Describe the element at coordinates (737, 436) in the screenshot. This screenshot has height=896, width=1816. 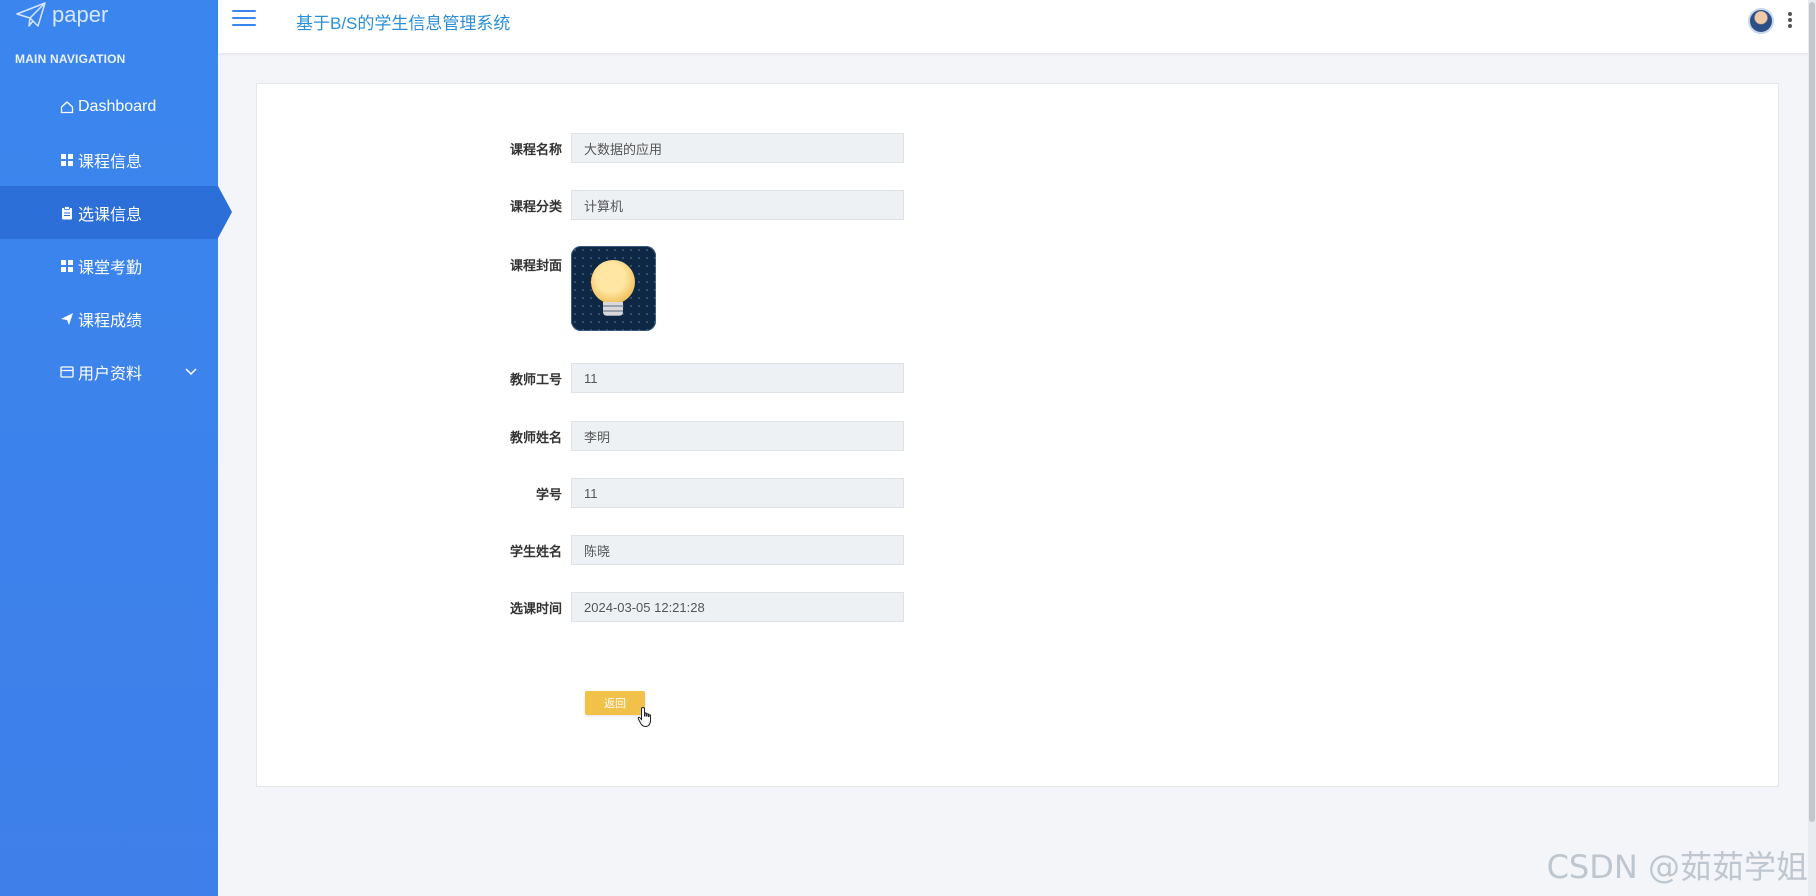
I see `teacher-name-input: 李明` at that location.